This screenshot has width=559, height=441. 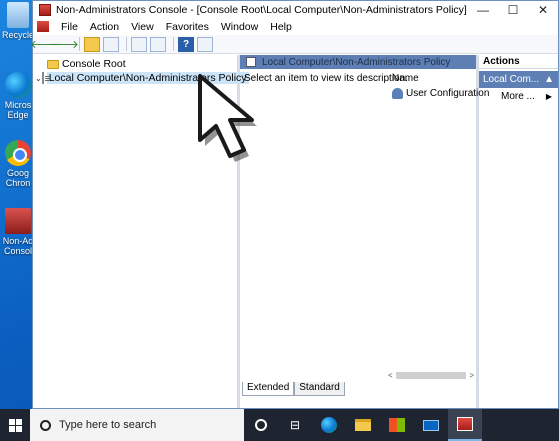 I want to click on menu-help: Help, so click(x=281, y=27).